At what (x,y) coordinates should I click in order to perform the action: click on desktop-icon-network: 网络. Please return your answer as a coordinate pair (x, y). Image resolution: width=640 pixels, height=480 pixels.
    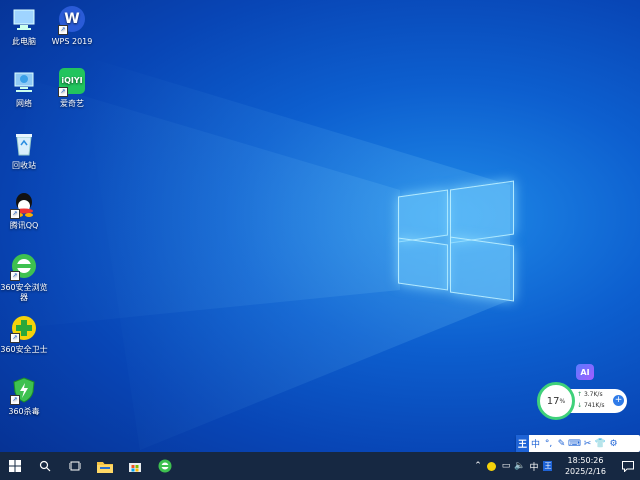
    Looking at the image, I should click on (25, 88).